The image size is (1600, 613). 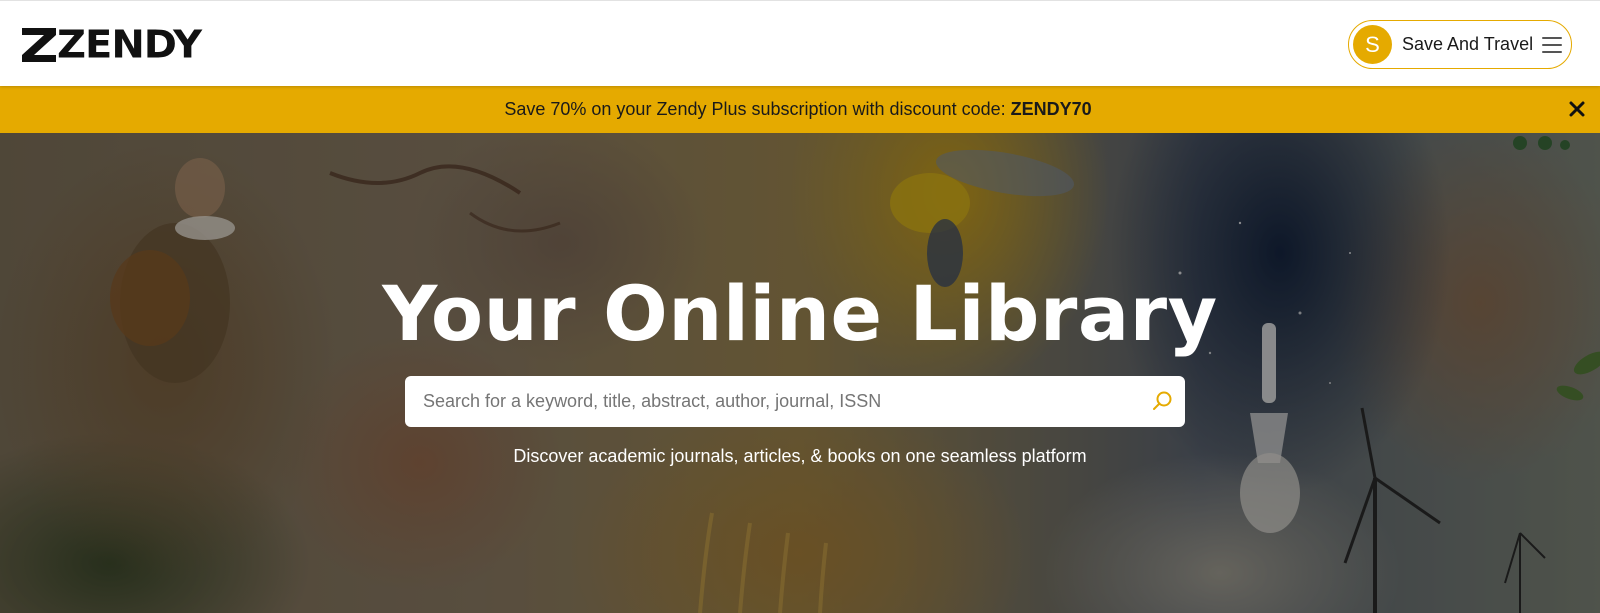 I want to click on search-icon, so click(x=1162, y=401).